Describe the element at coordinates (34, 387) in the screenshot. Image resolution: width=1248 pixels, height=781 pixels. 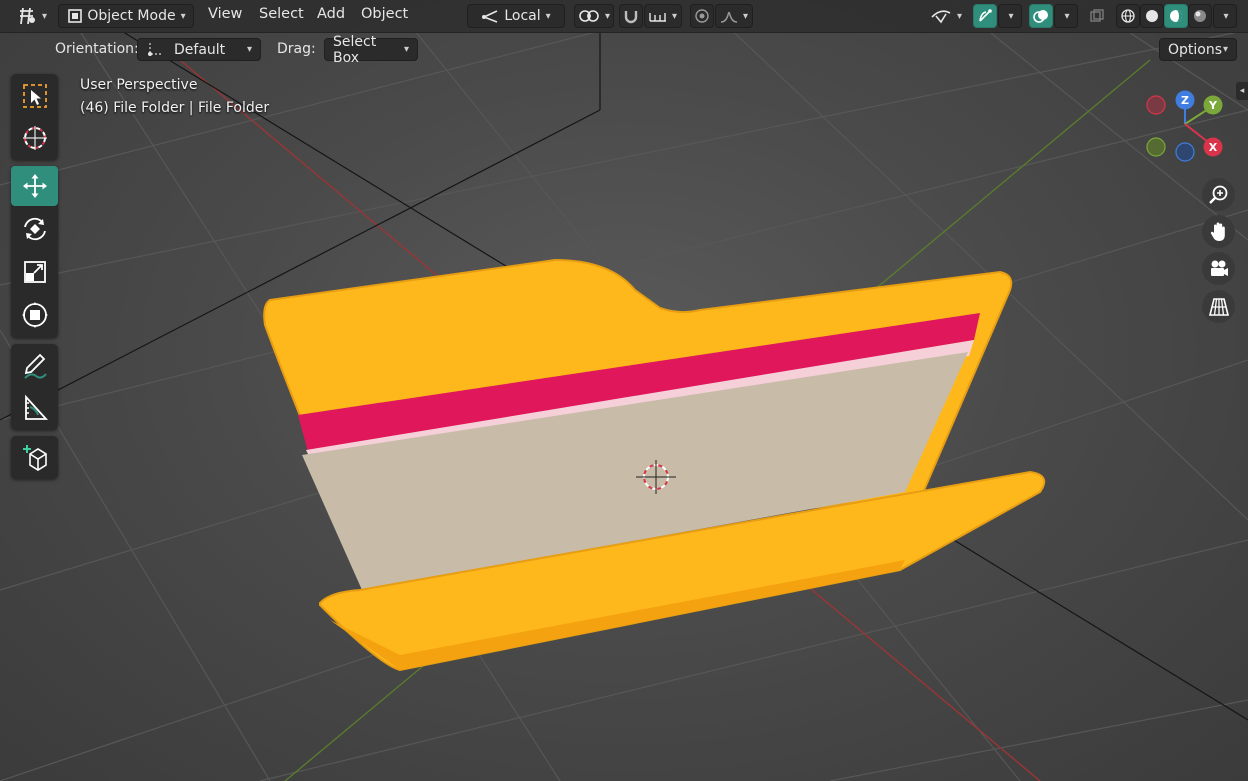
I see `toolbar-group-annotate` at that location.